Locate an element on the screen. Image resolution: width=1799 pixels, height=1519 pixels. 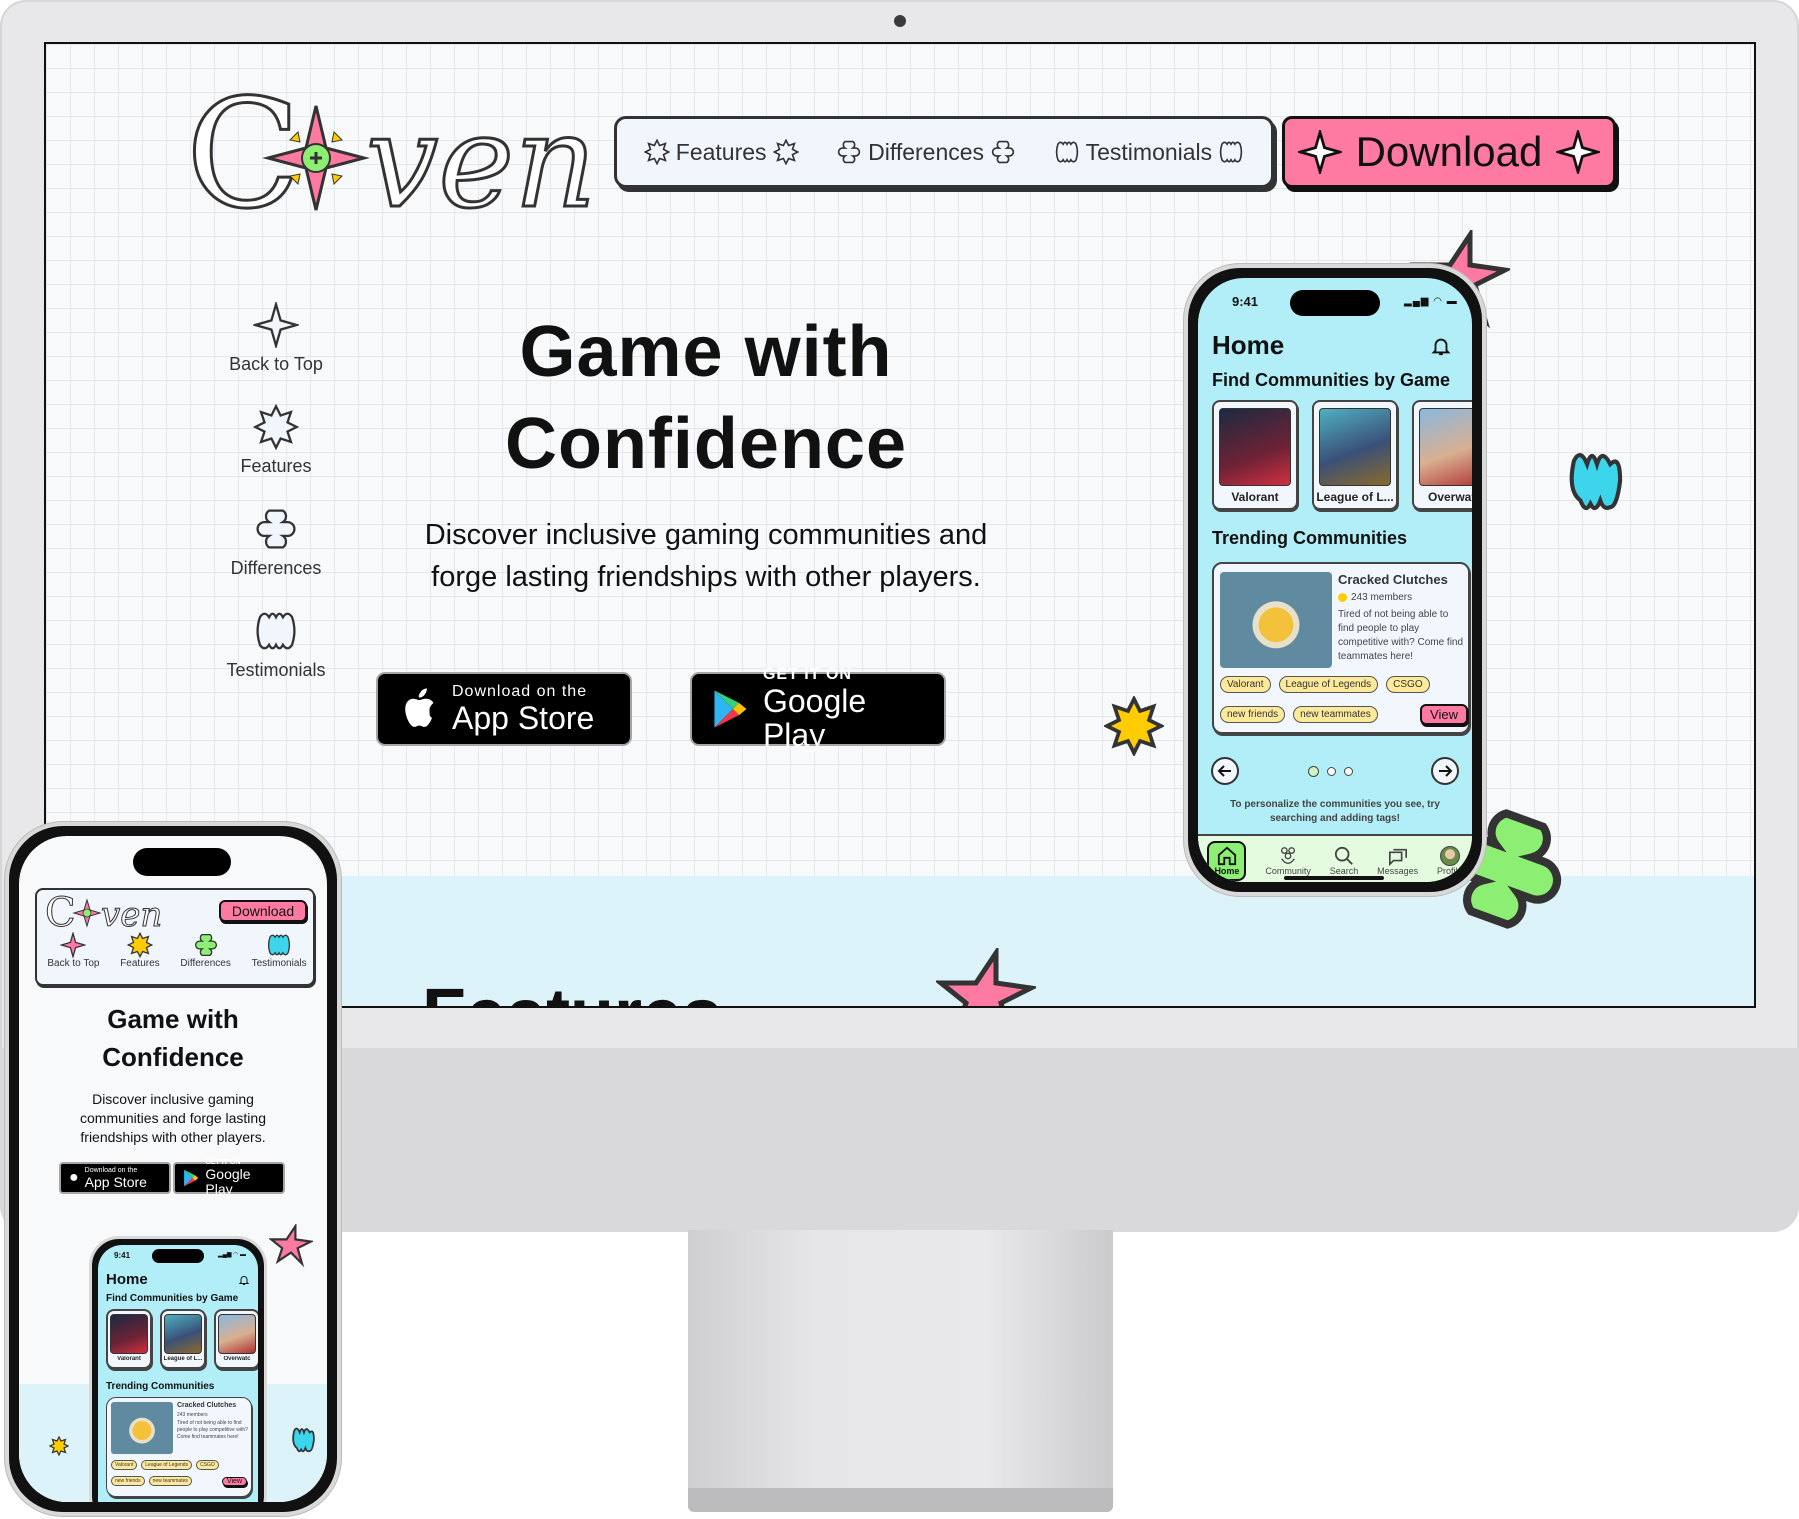
status-time: 9:41 is located at coordinates (122, 1255).